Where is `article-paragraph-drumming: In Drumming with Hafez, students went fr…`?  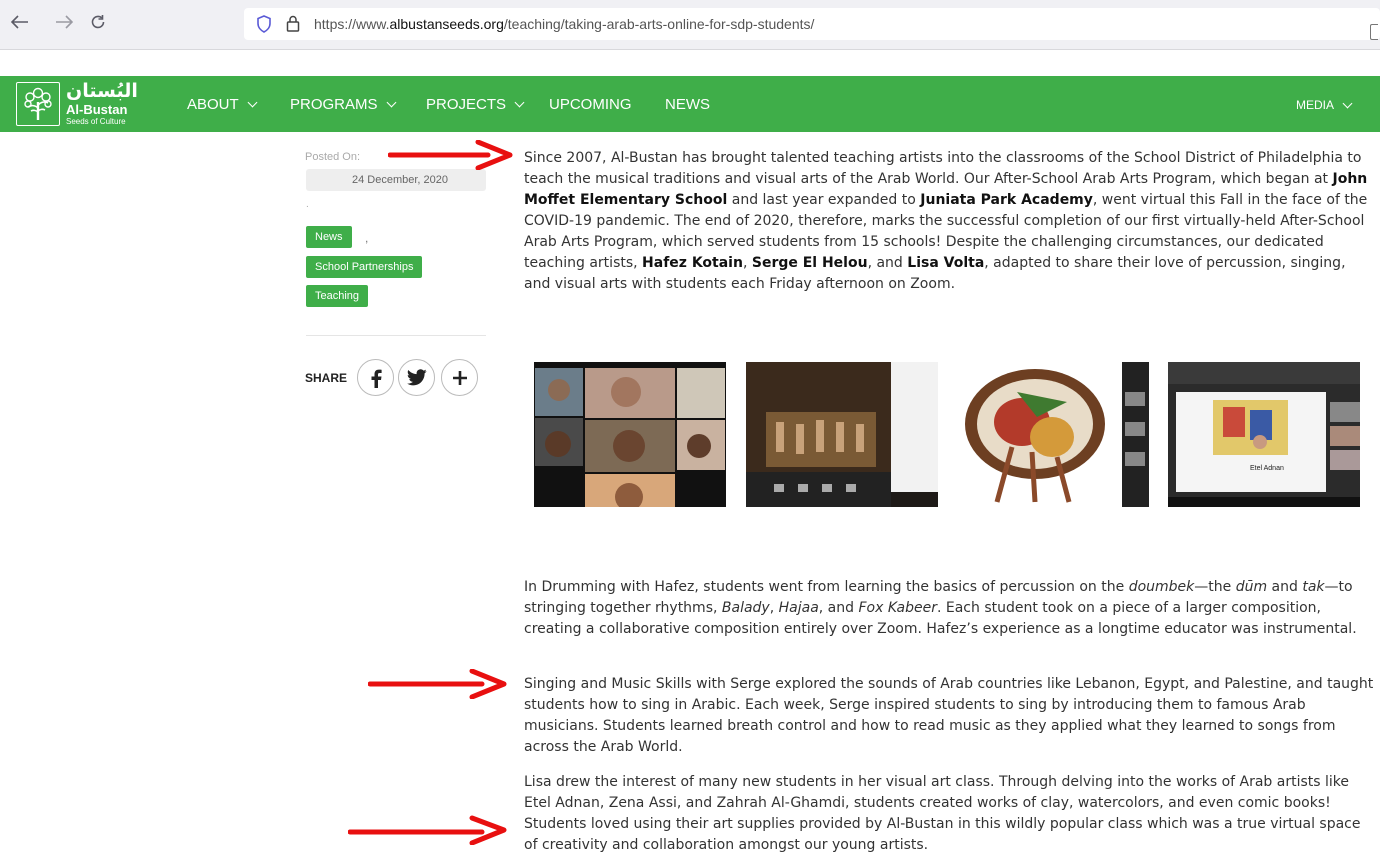 article-paragraph-drumming: In Drumming with Hafez, students went fr… is located at coordinates (950, 608).